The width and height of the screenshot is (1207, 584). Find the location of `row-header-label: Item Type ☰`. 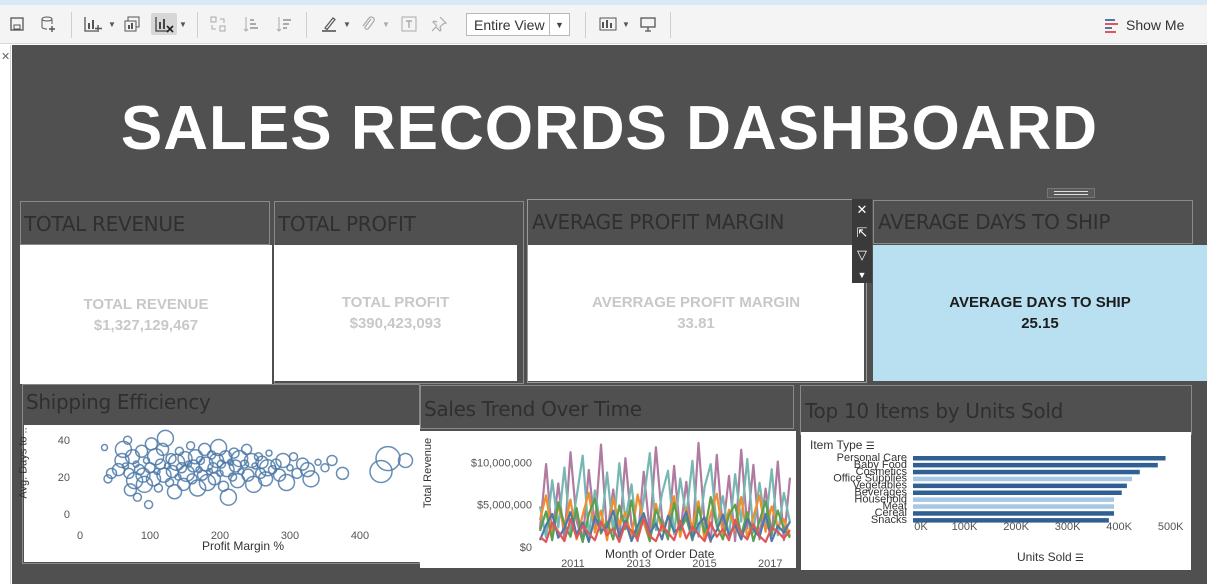

row-header-label: Item Type ☰ is located at coordinates (842, 445).